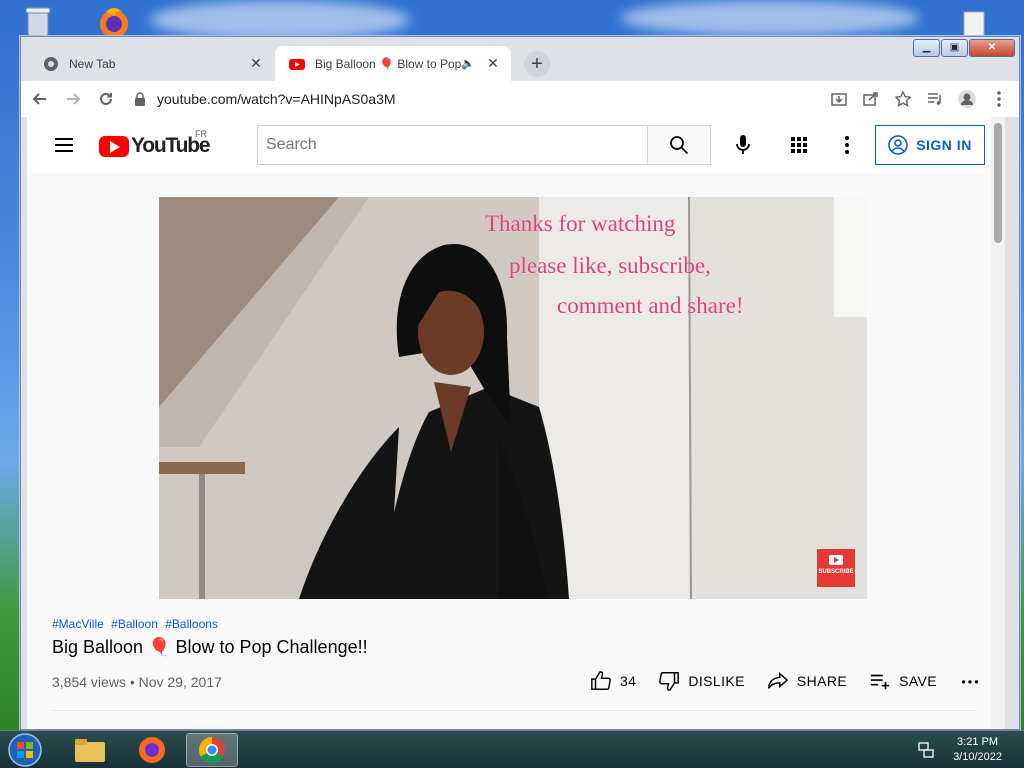 This screenshot has width=1024, height=768. I want to click on scrollbar-thumb, so click(998, 183).